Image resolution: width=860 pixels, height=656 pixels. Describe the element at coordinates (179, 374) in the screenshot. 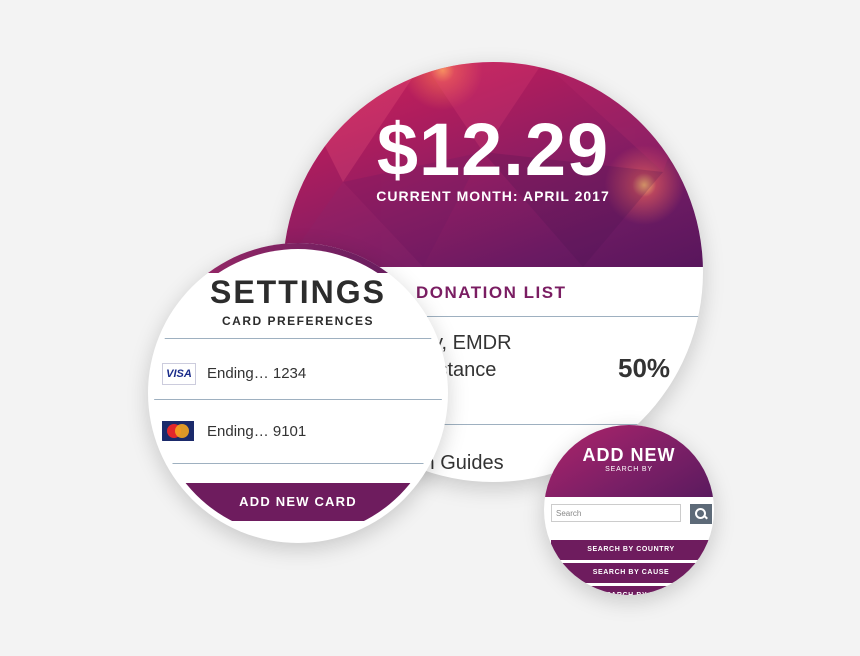

I see `visa-icon: VISA` at that location.